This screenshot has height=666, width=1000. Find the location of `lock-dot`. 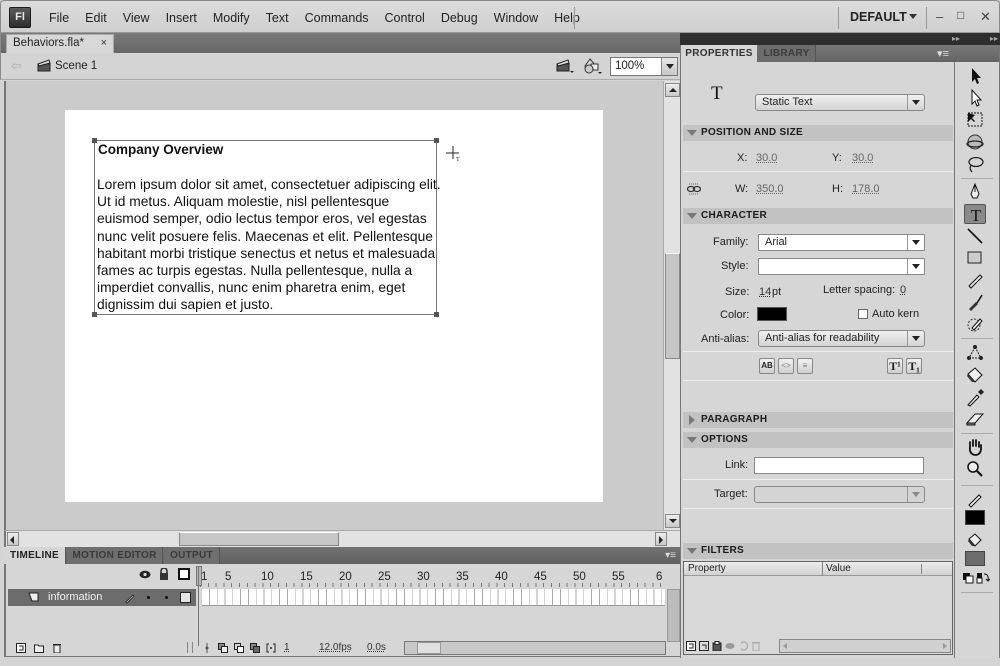

lock-dot is located at coordinates (166, 597).